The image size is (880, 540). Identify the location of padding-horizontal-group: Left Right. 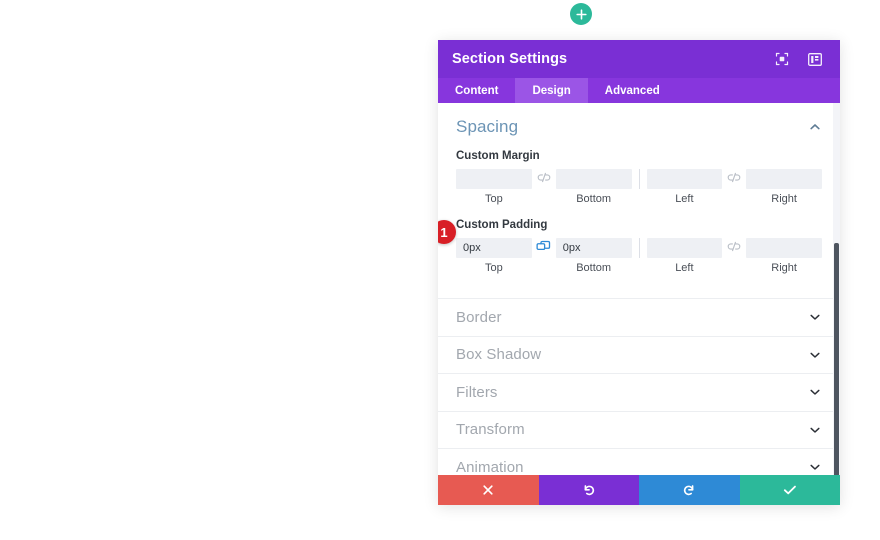
(734, 256).